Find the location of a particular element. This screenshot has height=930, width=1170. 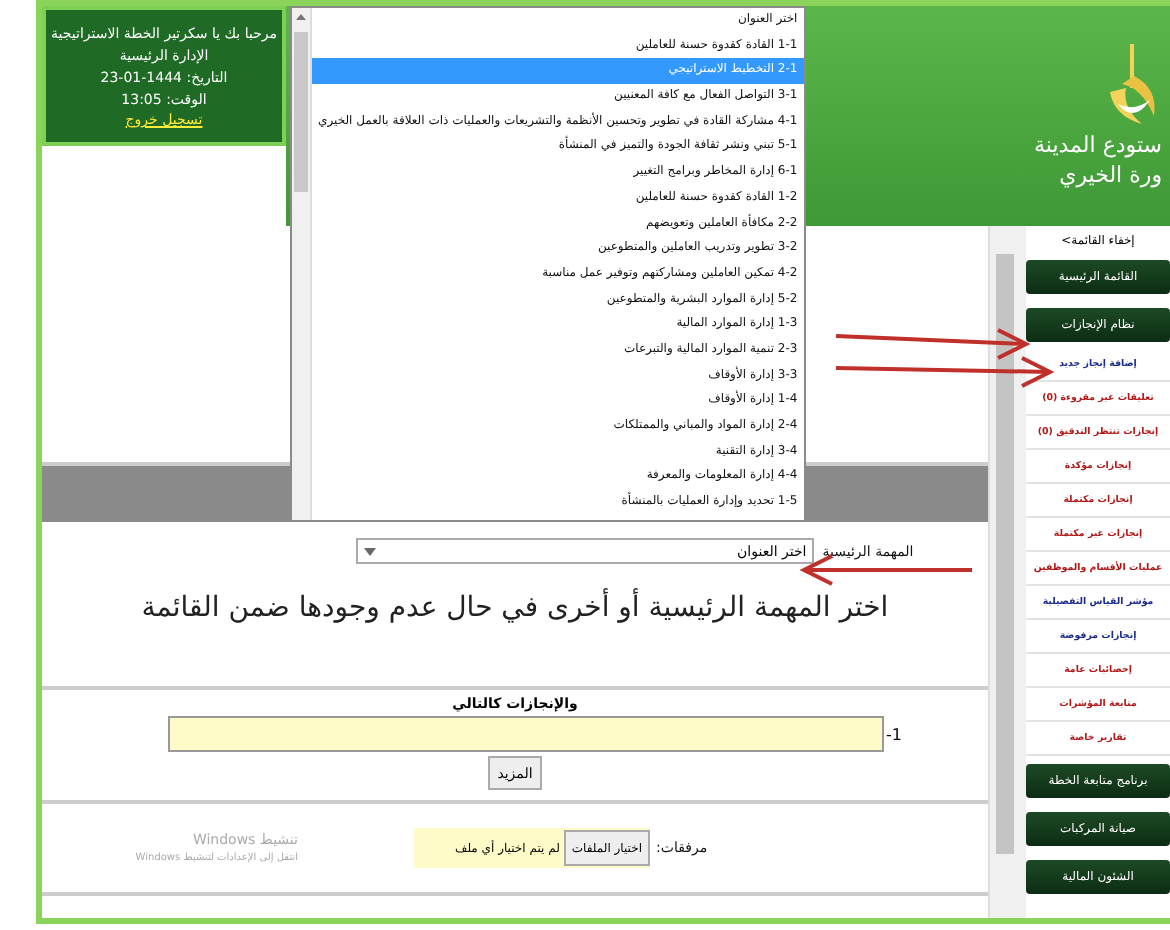

row-number: 1- is located at coordinates (894, 734).